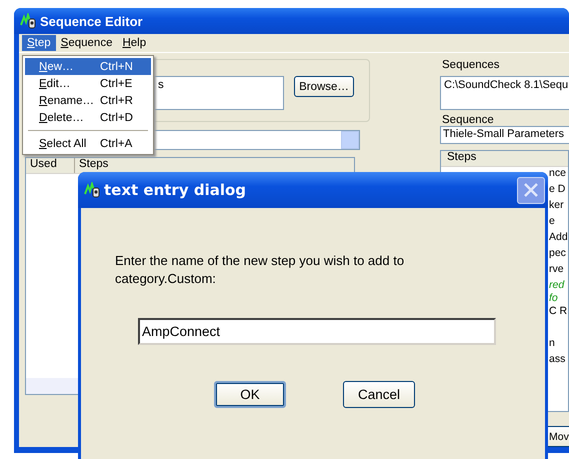 Image resolution: width=569 pixels, height=459 pixels. What do you see at coordinates (219, 93) in the screenshot?
I see `path-field: s` at bounding box center [219, 93].